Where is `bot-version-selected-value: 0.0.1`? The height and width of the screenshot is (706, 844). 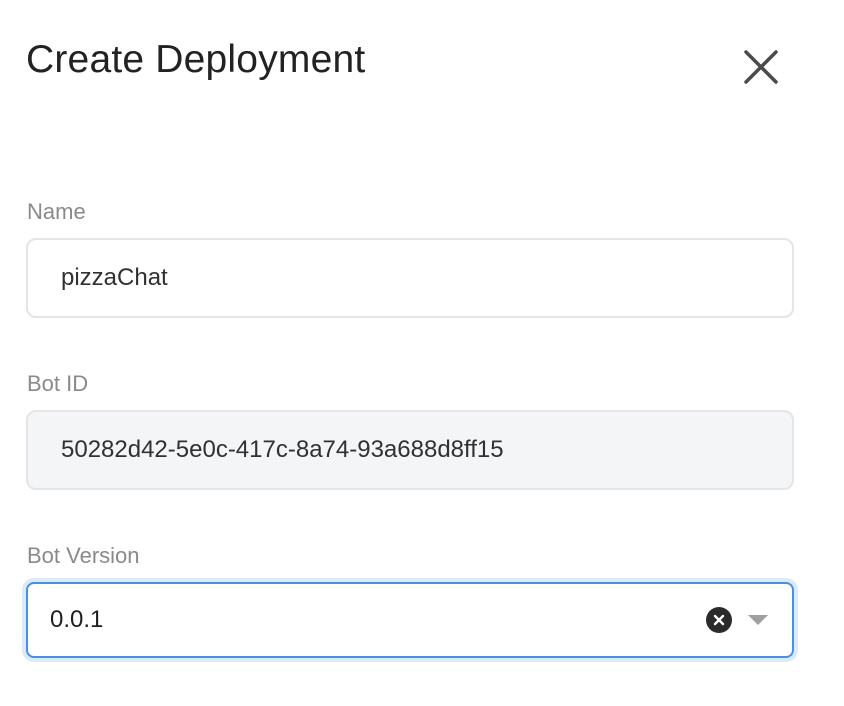 bot-version-selected-value: 0.0.1 is located at coordinates (77, 619).